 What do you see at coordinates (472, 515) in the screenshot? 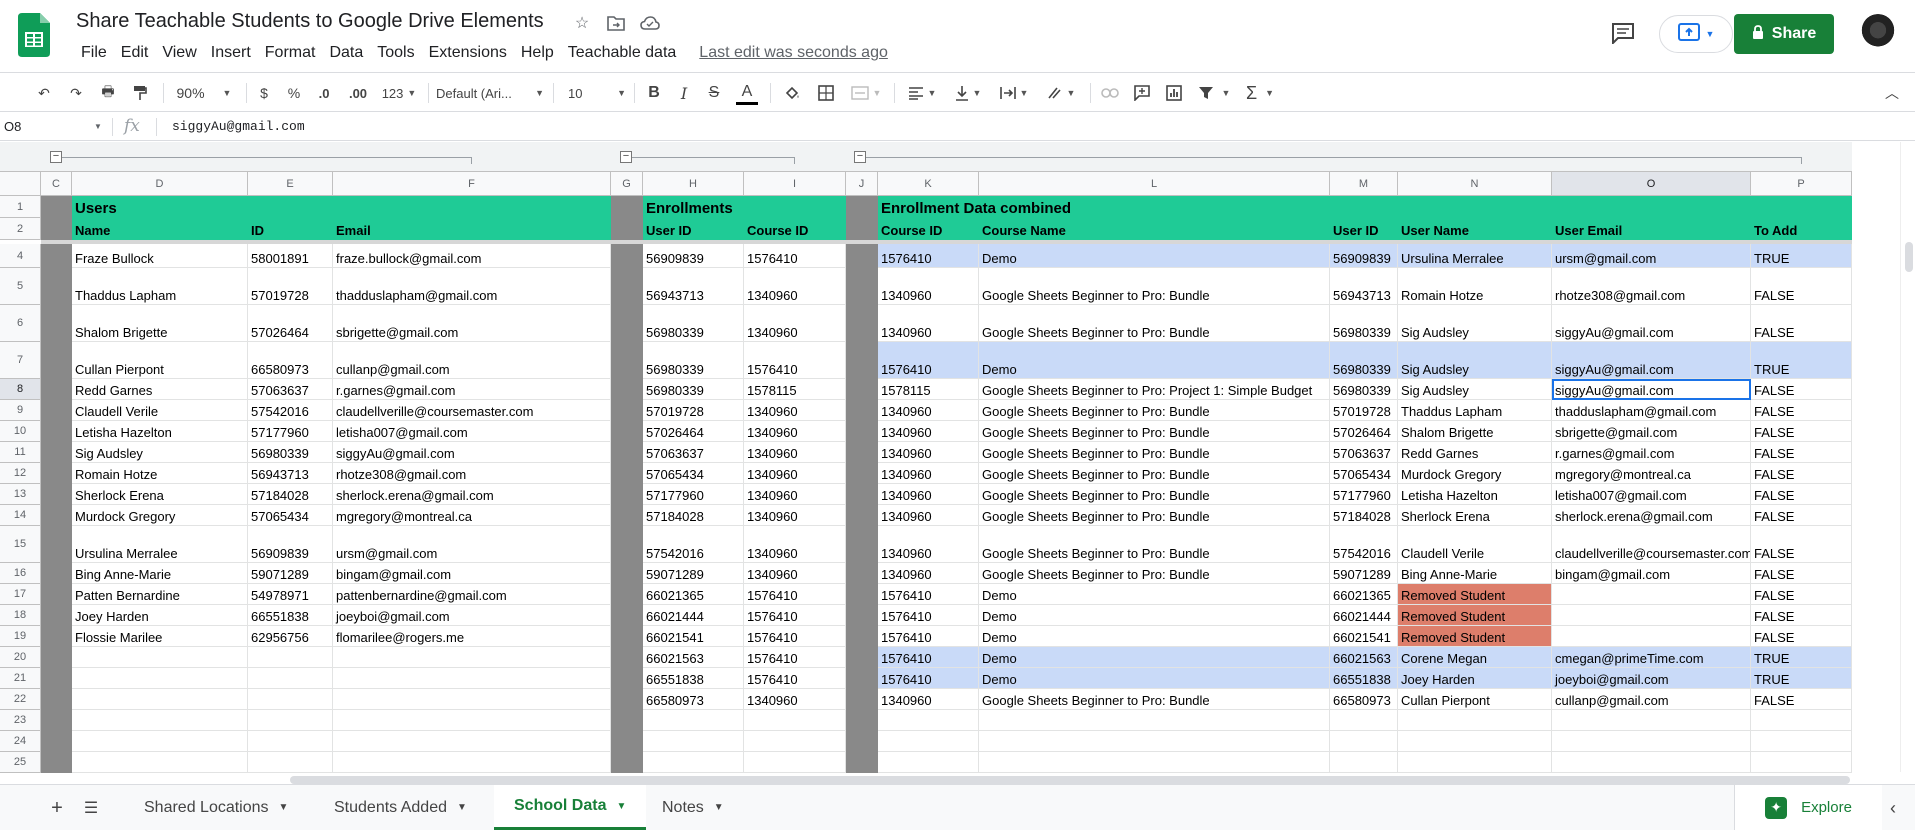
I see `user-email-cell: mgregory@montreal.ca` at bounding box center [472, 515].